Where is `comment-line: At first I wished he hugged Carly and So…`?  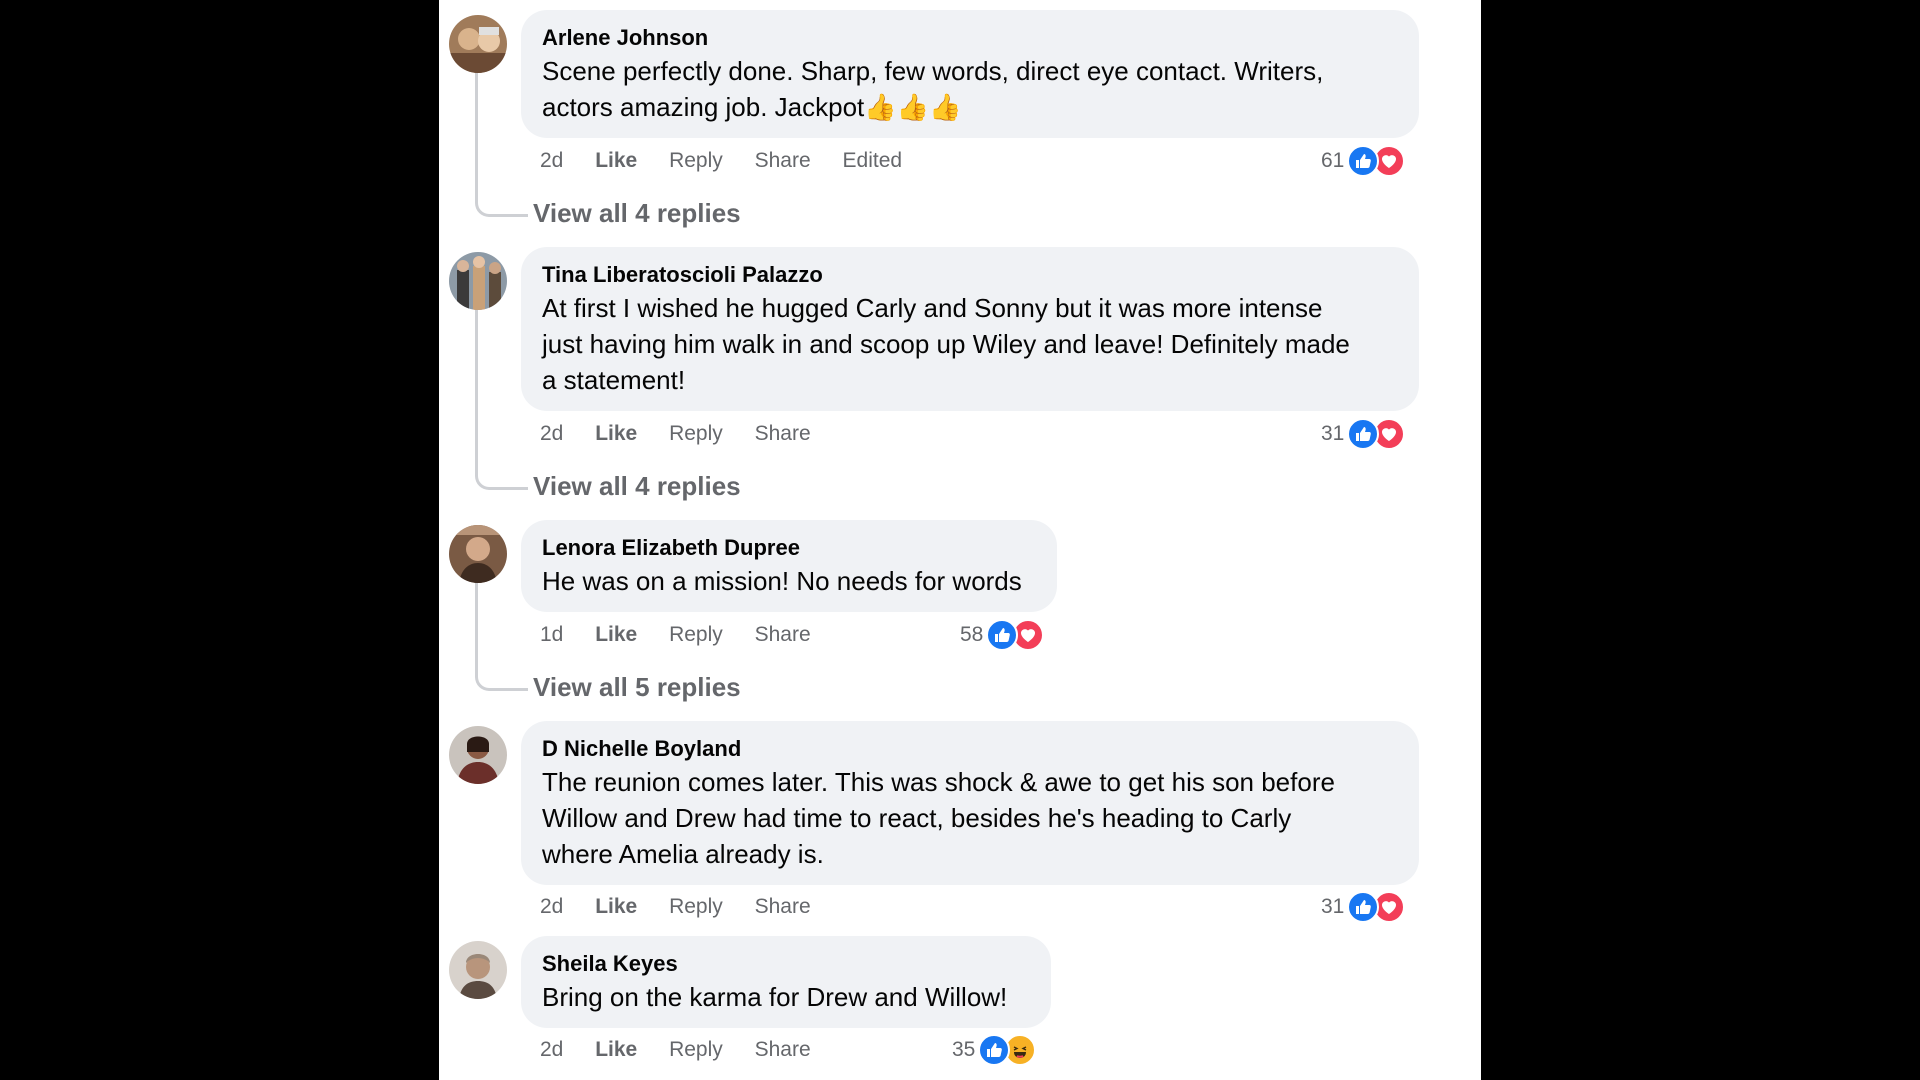 comment-line: At first I wished he hugged Carly and So… is located at coordinates (932, 308).